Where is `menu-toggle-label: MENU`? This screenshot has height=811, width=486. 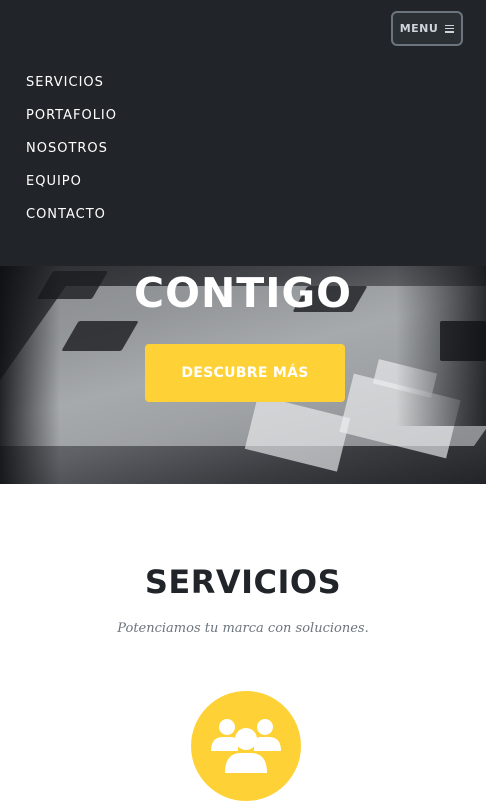
menu-toggle-label: MENU is located at coordinates (419, 28).